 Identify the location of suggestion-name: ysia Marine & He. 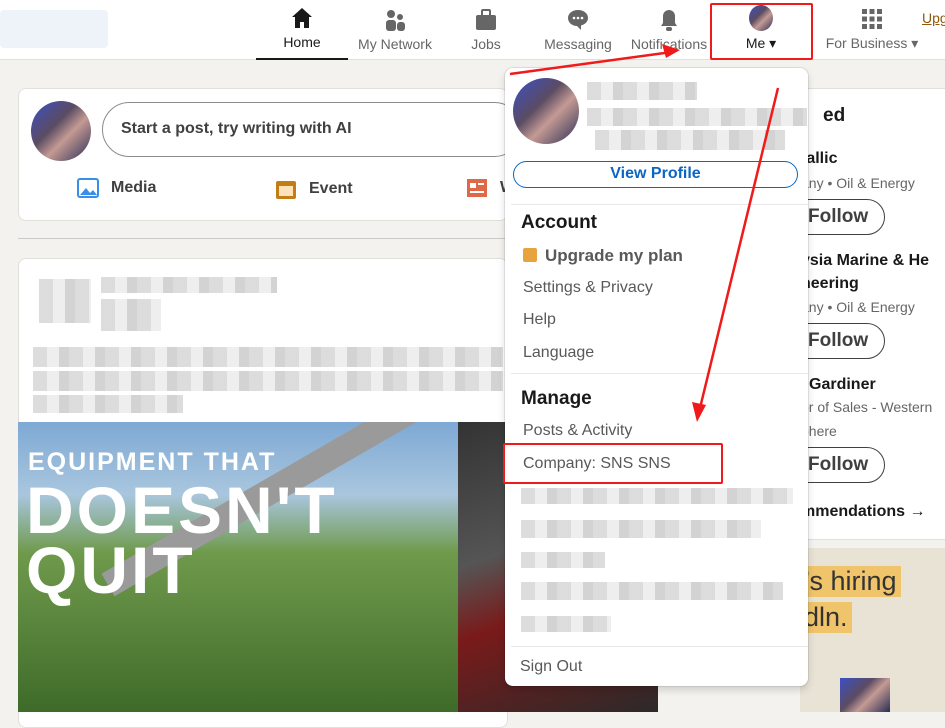
(865, 261).